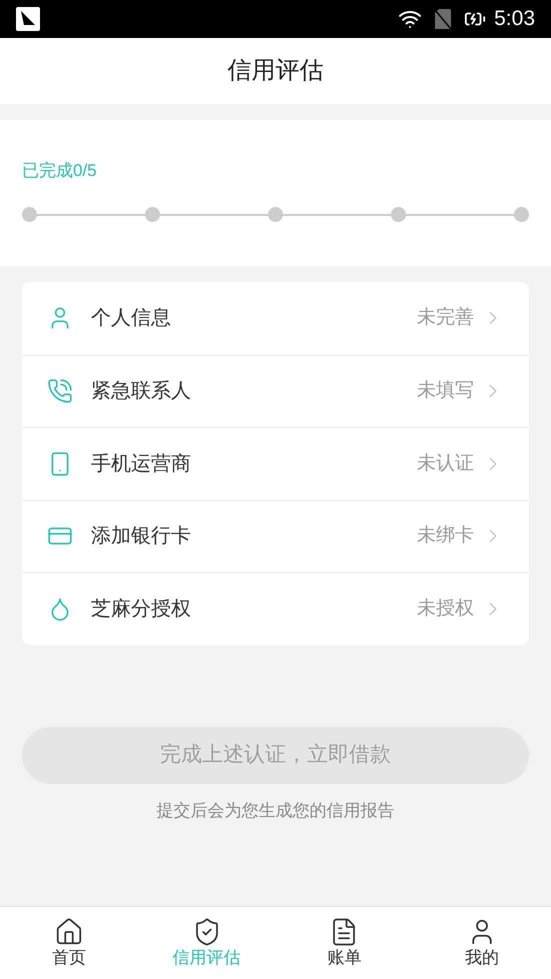 The height and width of the screenshot is (979, 551). I want to click on list-item: 紧急联系人 未填写, so click(275, 390).